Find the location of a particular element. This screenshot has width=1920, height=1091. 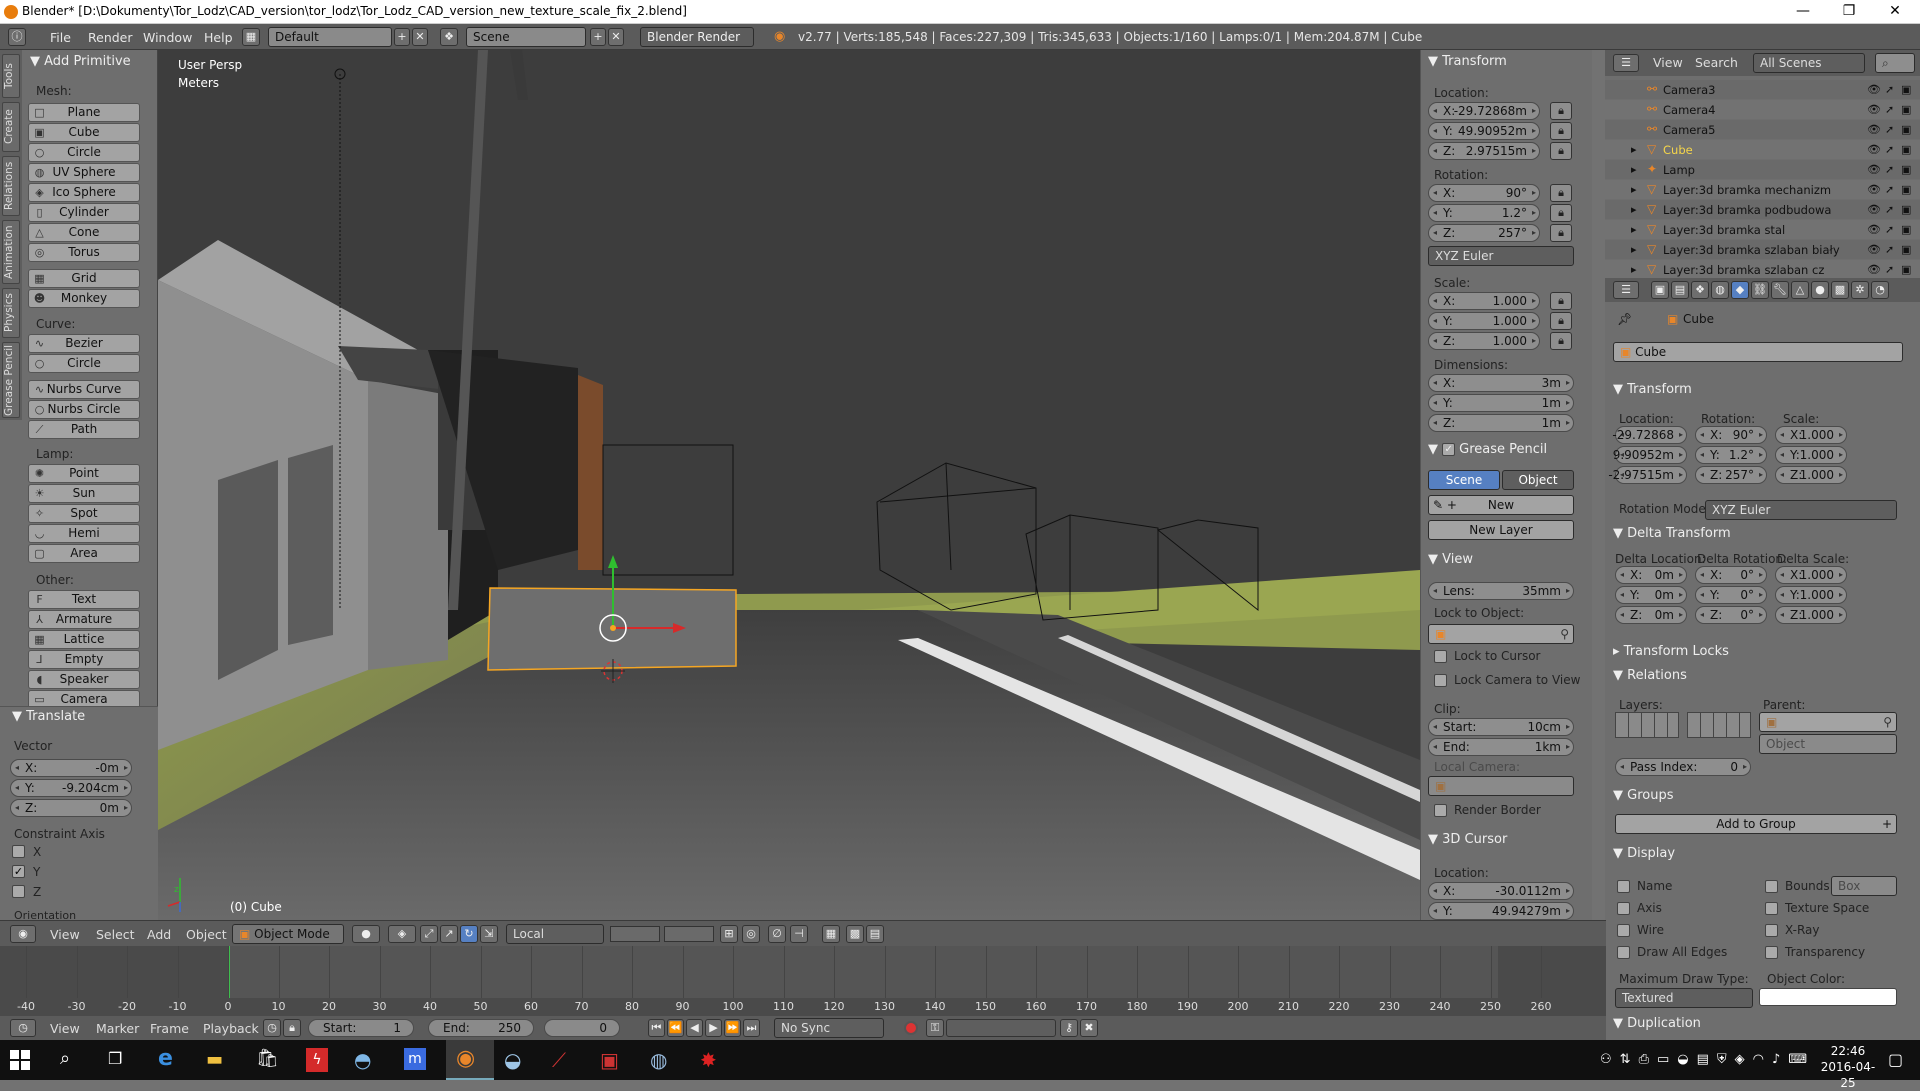

add-primitive-header: ▼ Add Primitive is located at coordinates (80, 61).